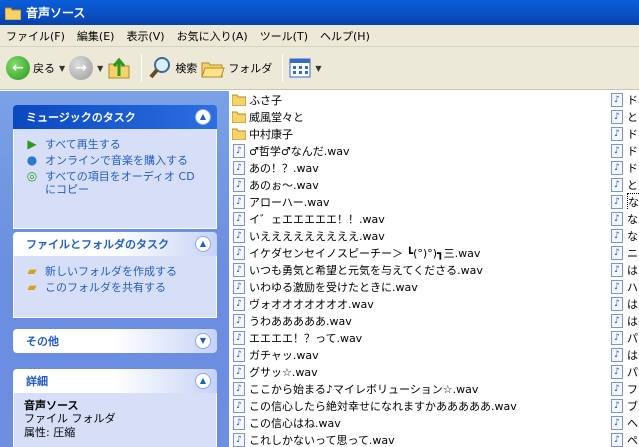  Describe the element at coordinates (419, 201) in the screenshot. I see `file-item: ♪ アローハー.wav` at that location.